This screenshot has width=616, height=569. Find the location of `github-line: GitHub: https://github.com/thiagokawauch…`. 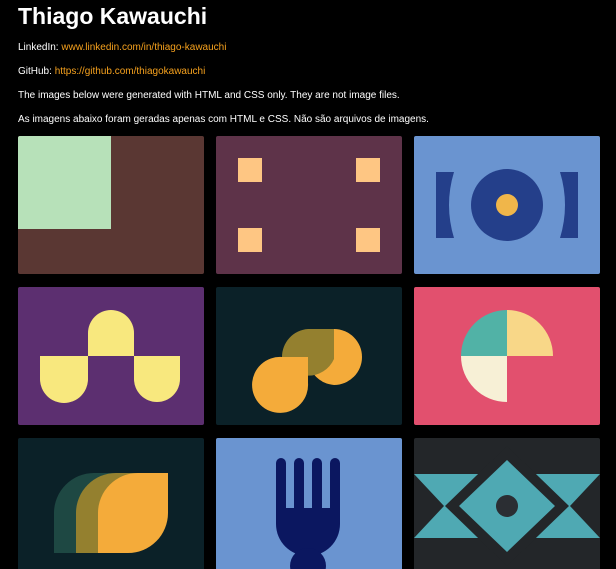

github-line: GitHub: https://github.com/thiagokawauch… is located at coordinates (313, 72).